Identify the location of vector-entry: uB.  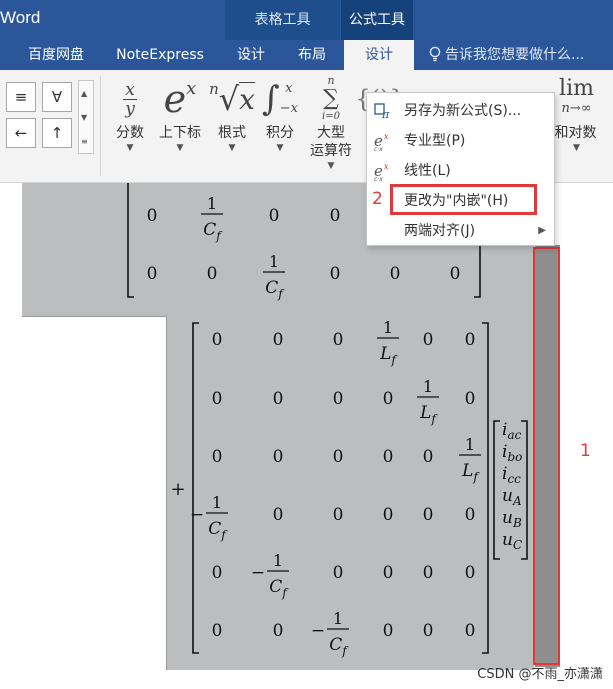
(512, 519).